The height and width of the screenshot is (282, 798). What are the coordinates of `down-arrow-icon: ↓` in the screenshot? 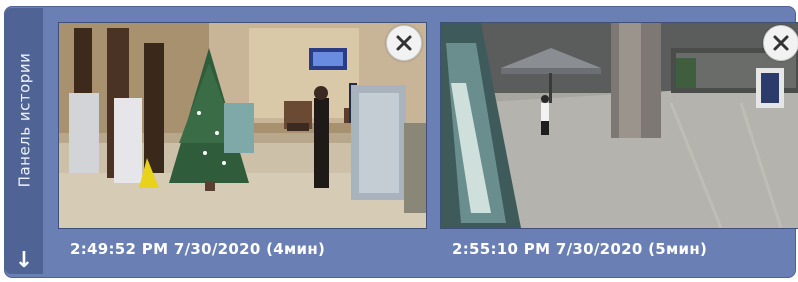 It's located at (24, 260).